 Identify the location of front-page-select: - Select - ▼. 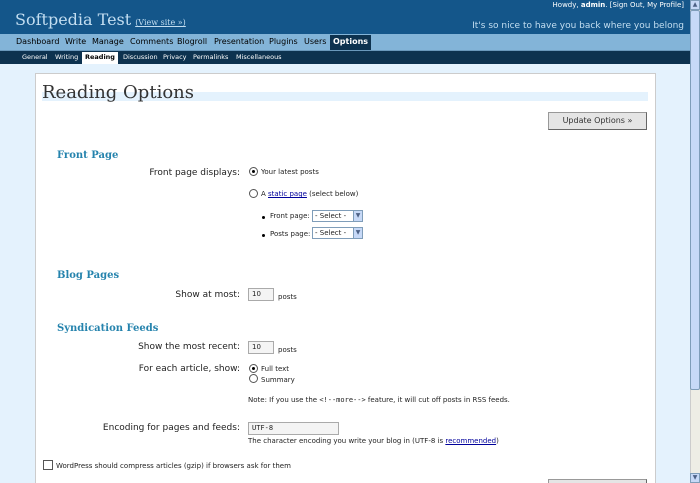
(337, 216).